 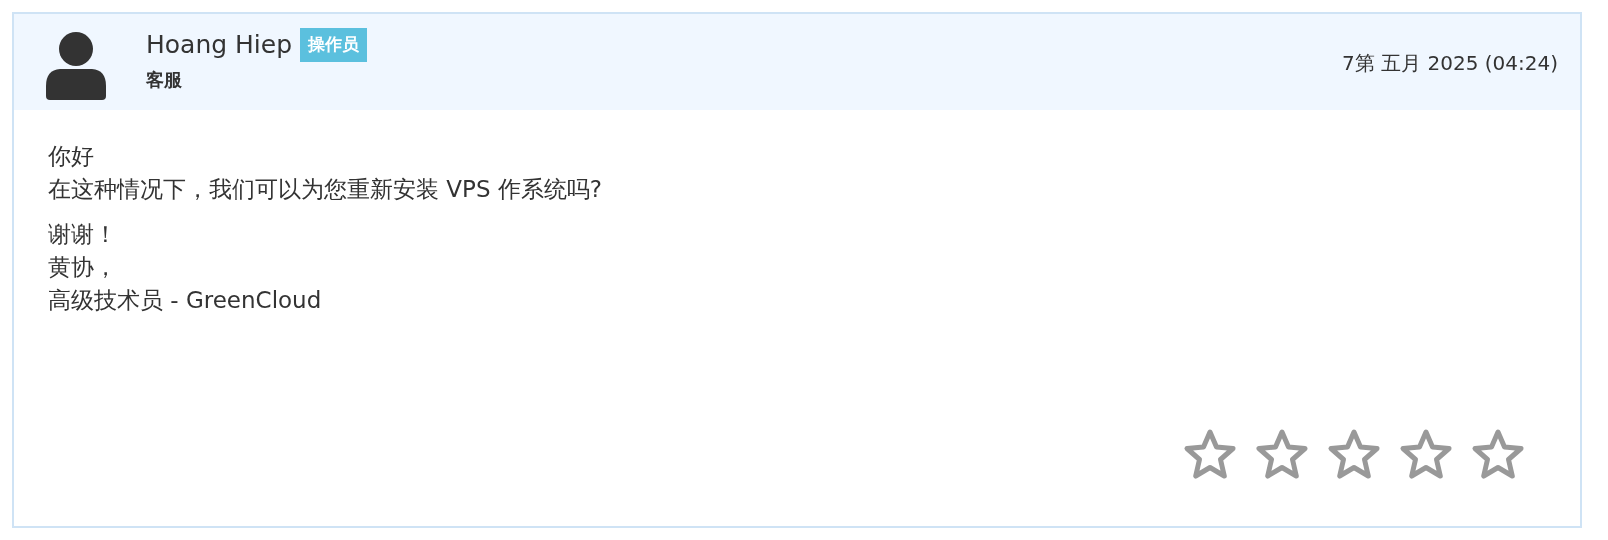 I want to click on message-line: 高级技术员 - GreenCloud, so click(x=185, y=300).